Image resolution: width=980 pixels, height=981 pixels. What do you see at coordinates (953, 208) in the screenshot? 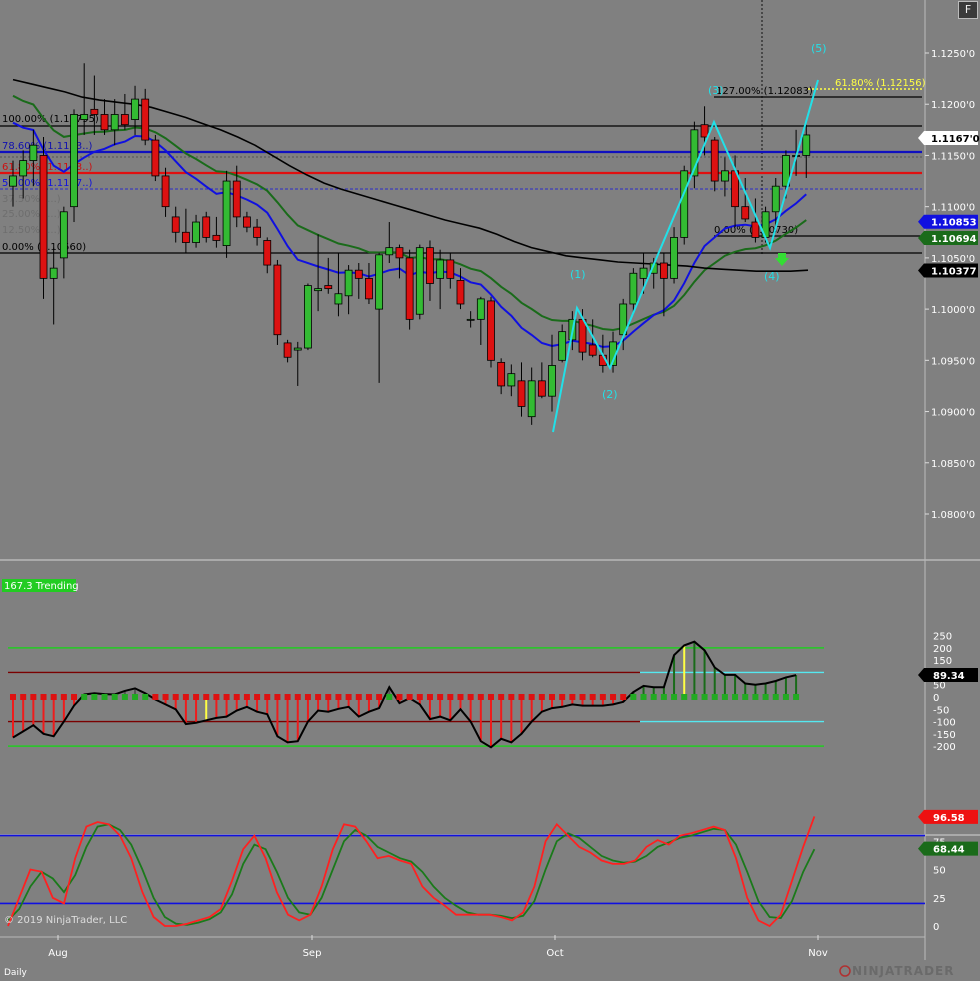
I see `price-tick-label: 1.1100'0` at bounding box center [953, 208].